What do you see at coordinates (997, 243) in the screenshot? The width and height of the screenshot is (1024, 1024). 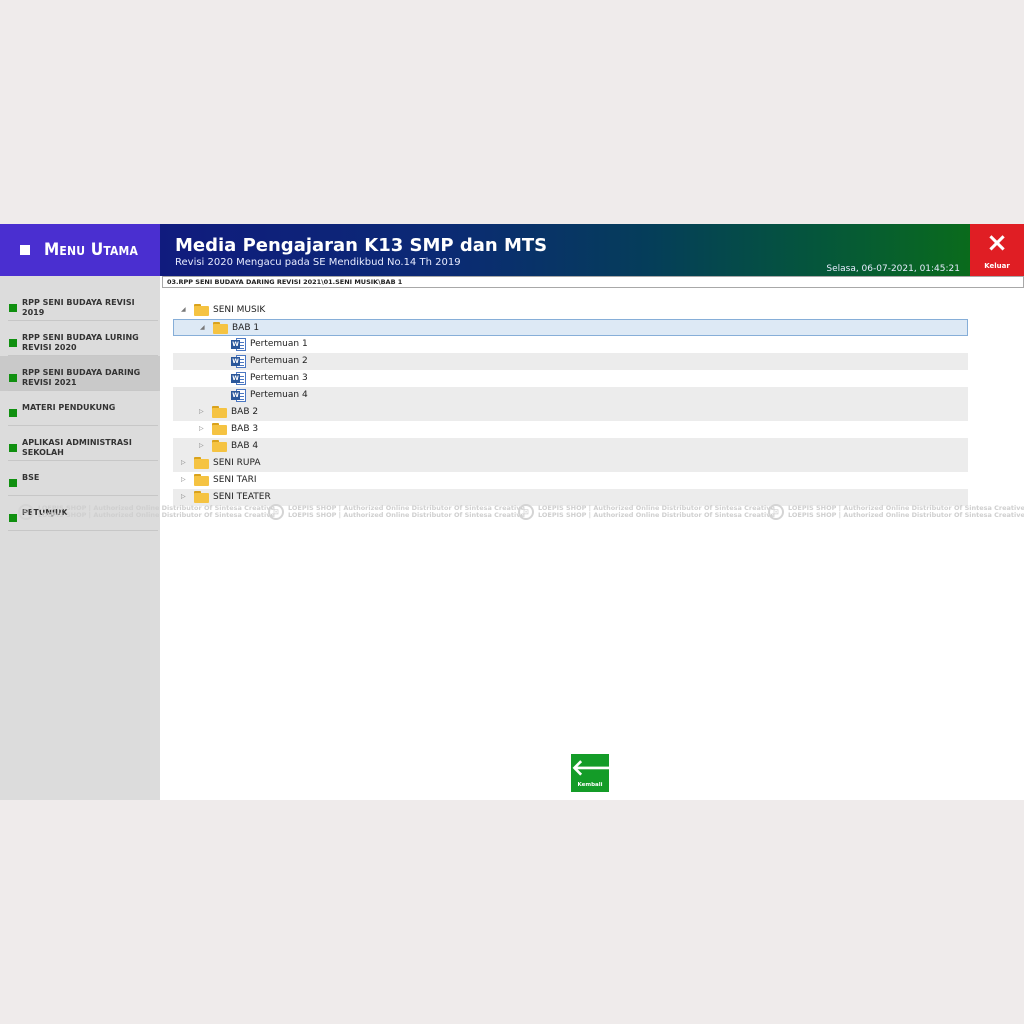 I see `close-icon: ×` at bounding box center [997, 243].